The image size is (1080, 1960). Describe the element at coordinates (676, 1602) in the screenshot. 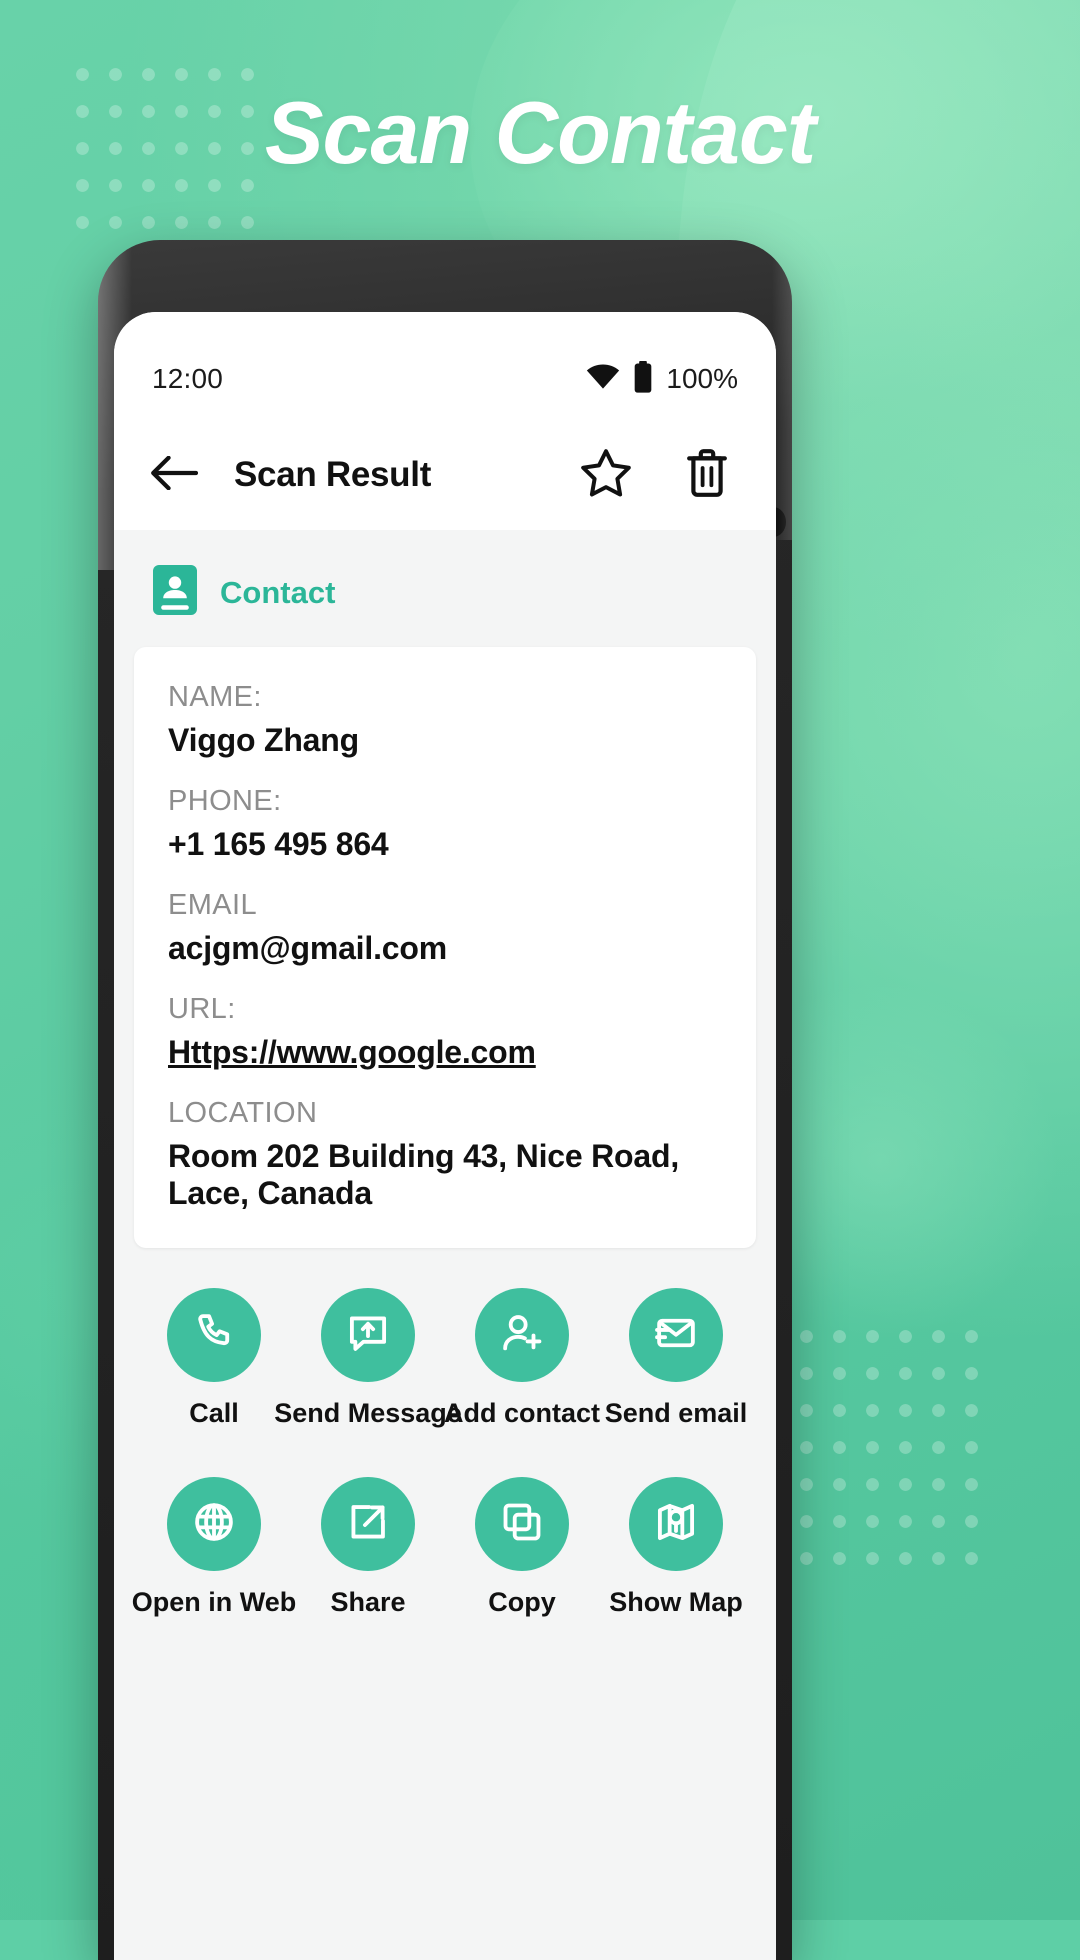

I see `action-label: Show Map` at that location.